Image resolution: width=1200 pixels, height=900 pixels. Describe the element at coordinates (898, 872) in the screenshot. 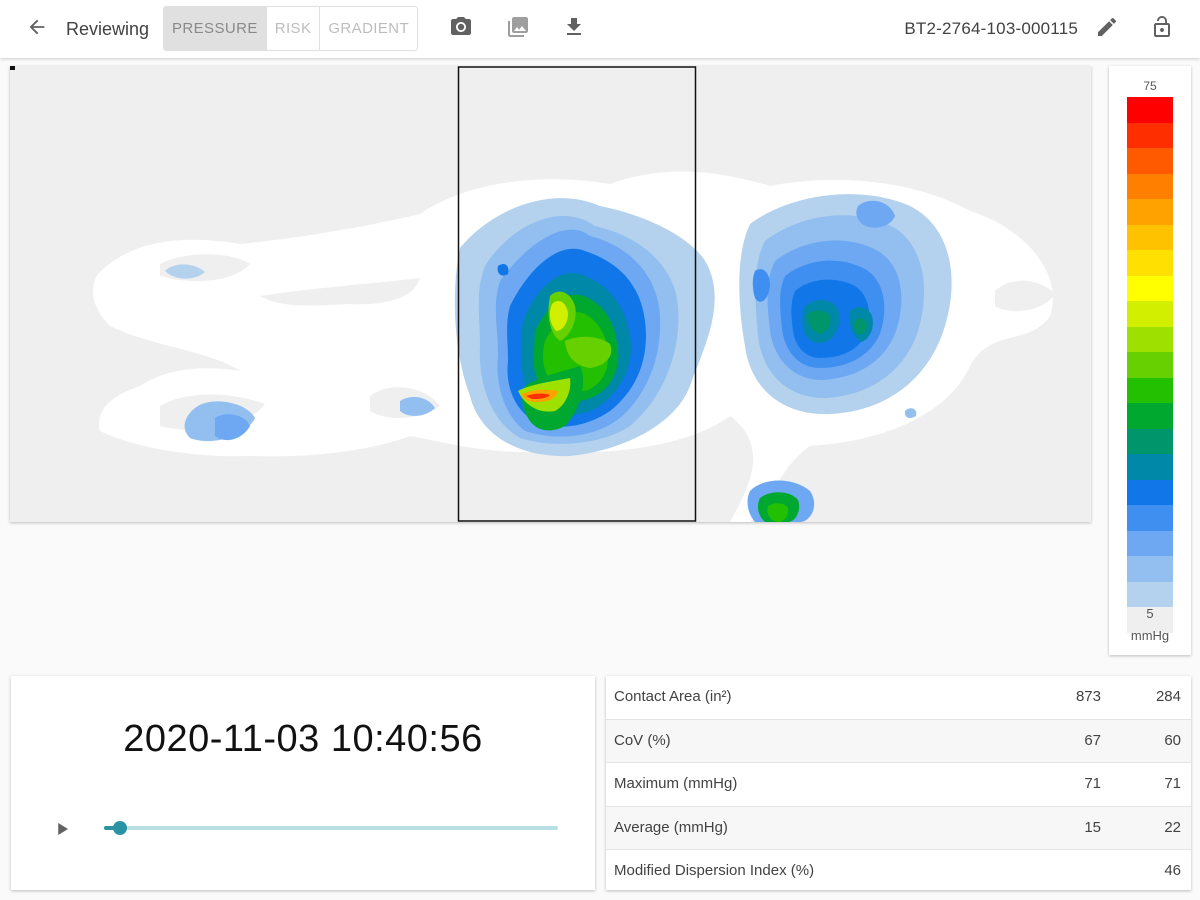

I see `stat-row-dispersion-index: Modified Dispersion Index (%) 46` at that location.